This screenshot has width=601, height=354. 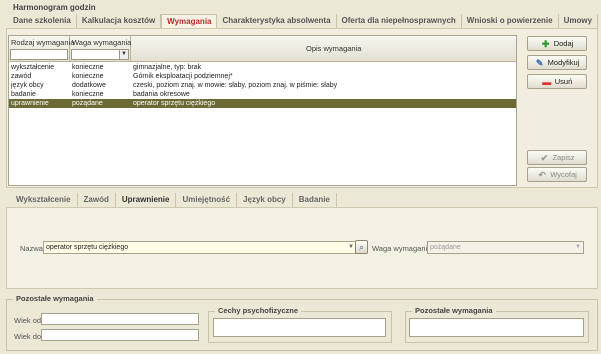 What do you see at coordinates (399, 21) in the screenshot?
I see `tab-oferta-niepelnosprawnych: Oferta dla niepełnosprawnych` at bounding box center [399, 21].